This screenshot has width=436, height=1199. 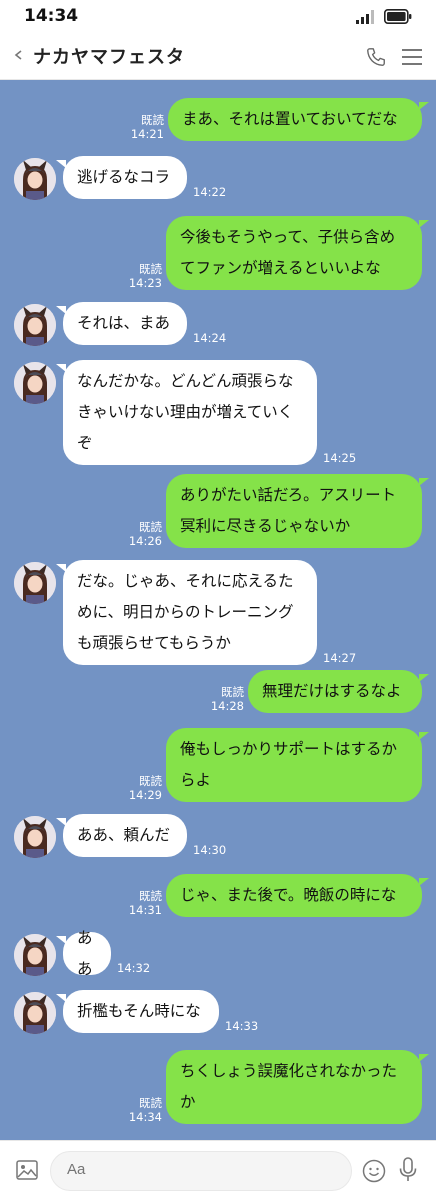 I want to click on battery-icon, so click(x=398, y=16).